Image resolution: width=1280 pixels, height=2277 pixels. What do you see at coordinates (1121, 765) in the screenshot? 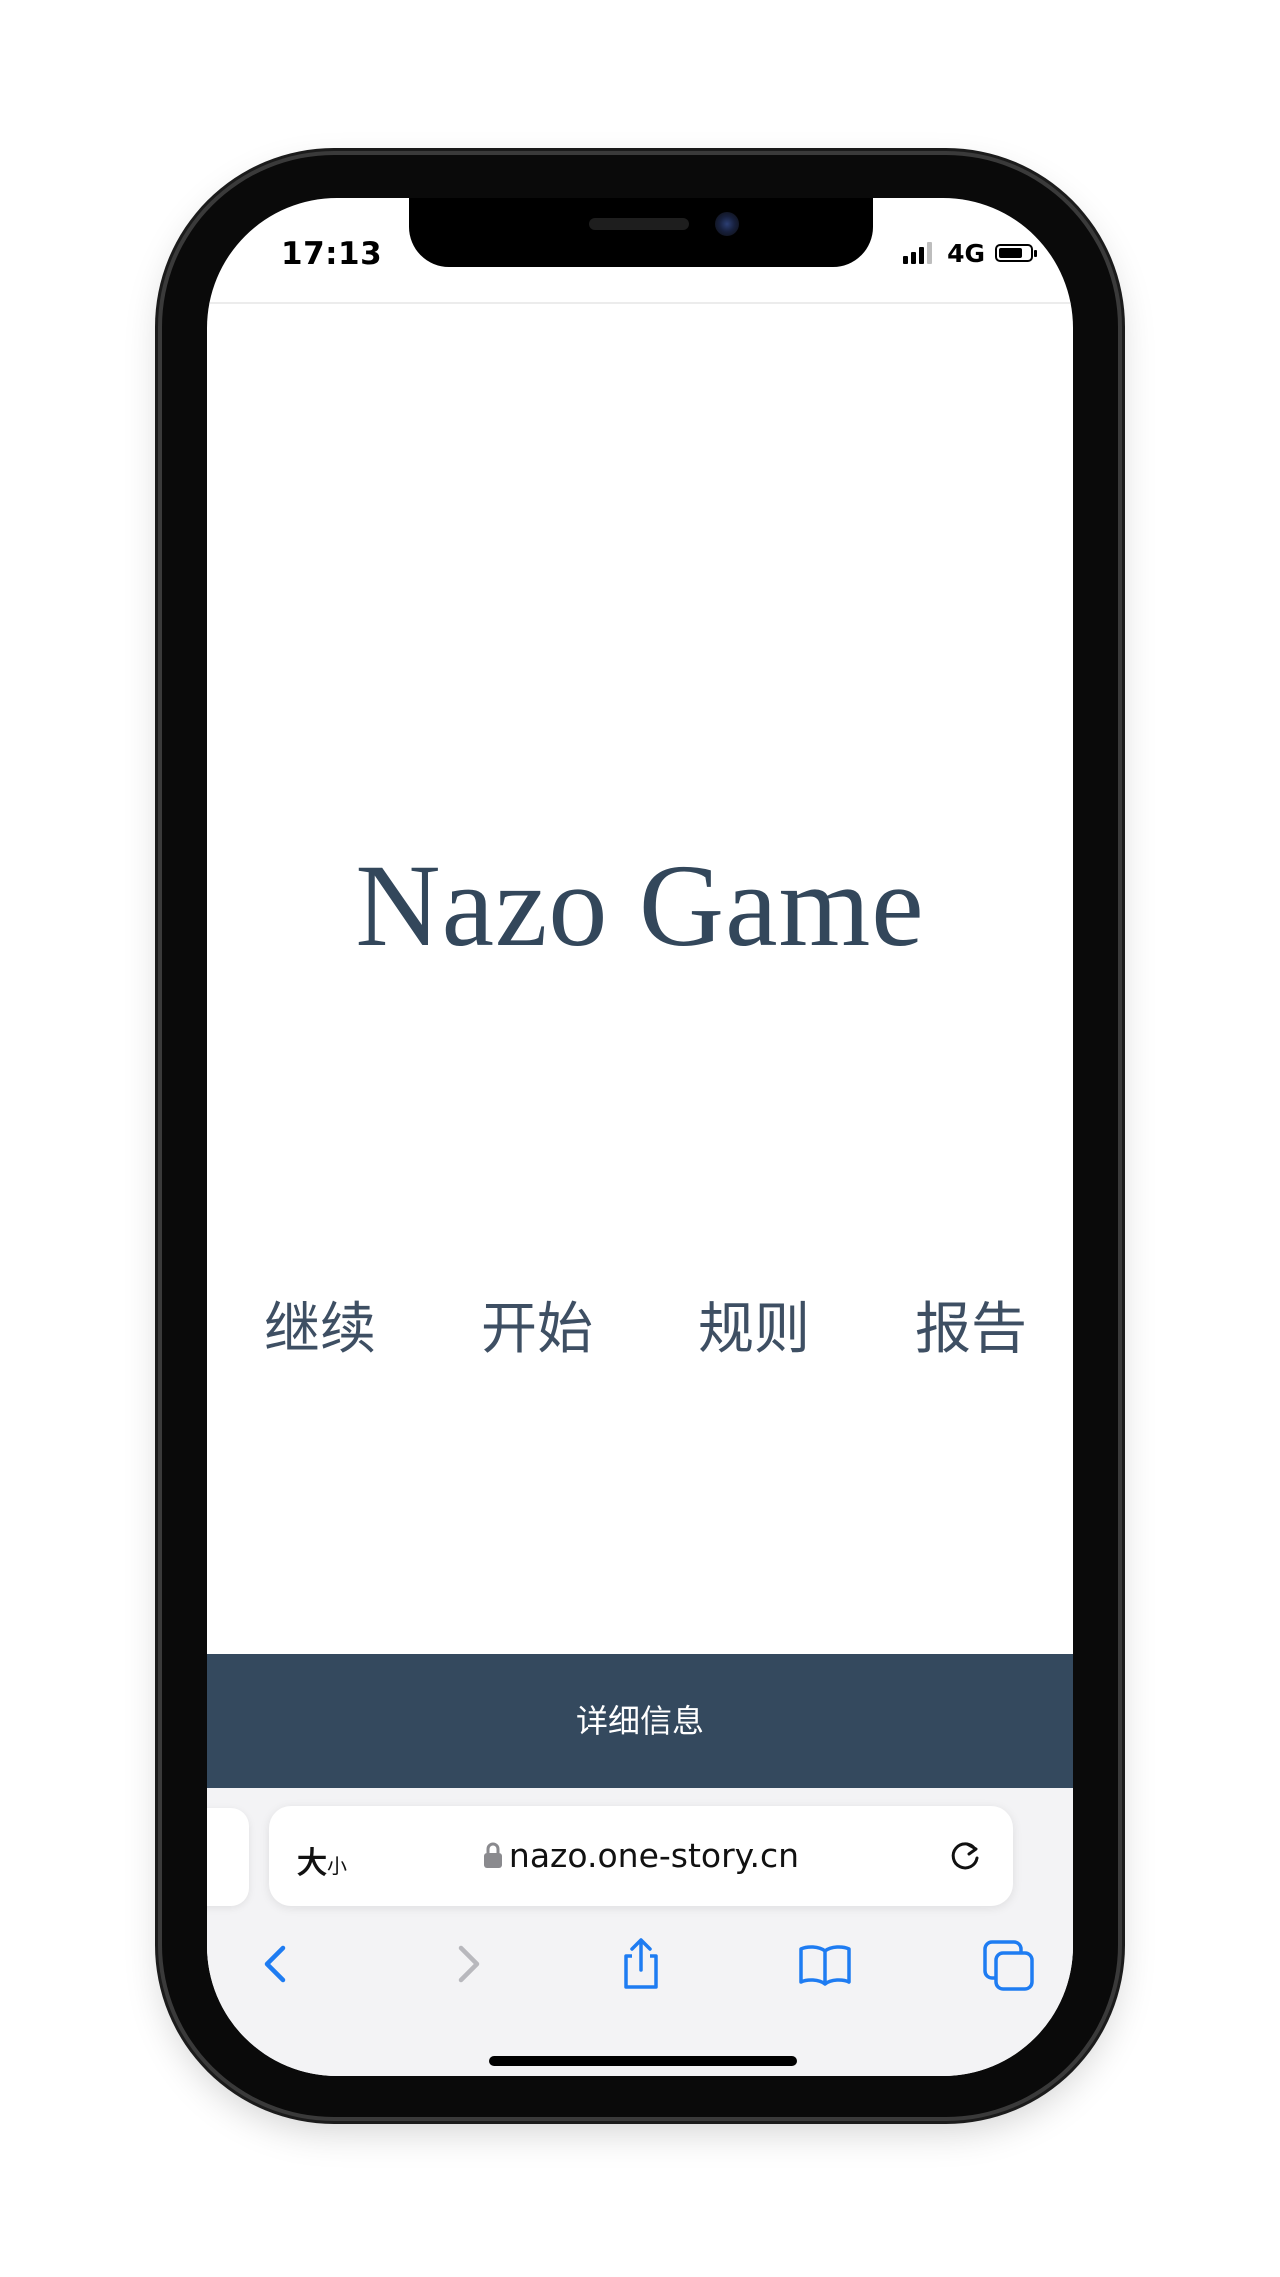
I see `power-button` at bounding box center [1121, 765].